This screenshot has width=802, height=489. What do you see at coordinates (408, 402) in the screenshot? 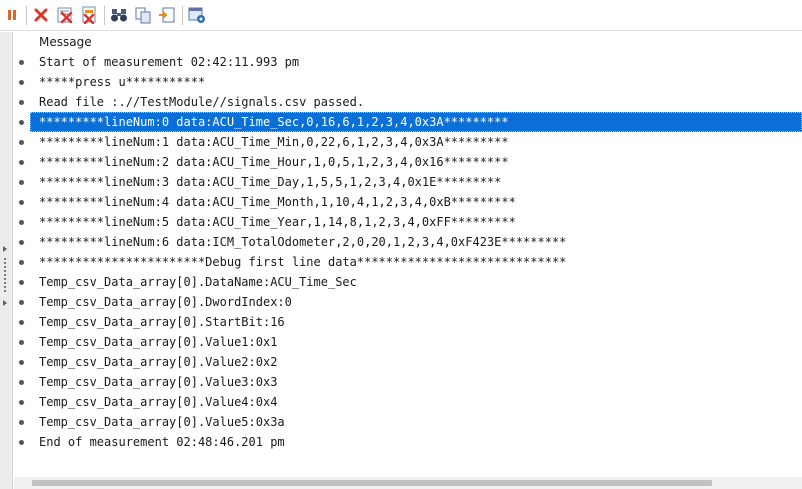
I see `log-row: Temp_csv_Data_array[0].Value4:0x4` at bounding box center [408, 402].